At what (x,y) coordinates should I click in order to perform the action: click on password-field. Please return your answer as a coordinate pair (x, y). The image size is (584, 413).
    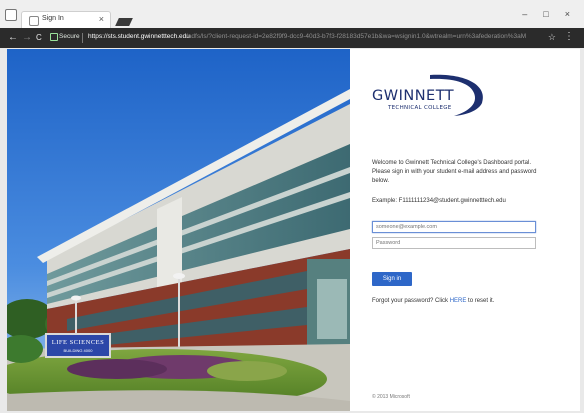
    Looking at the image, I should click on (454, 243).